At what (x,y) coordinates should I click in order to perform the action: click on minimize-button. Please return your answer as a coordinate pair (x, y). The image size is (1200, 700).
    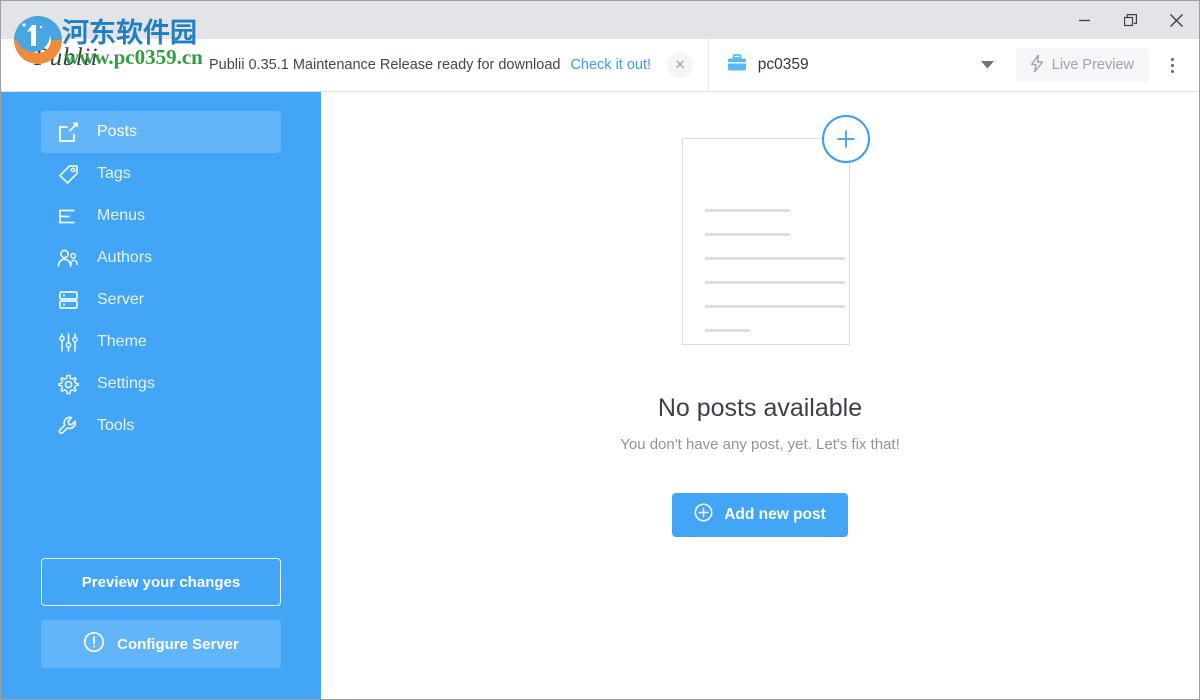
    Looking at the image, I should click on (1084, 20).